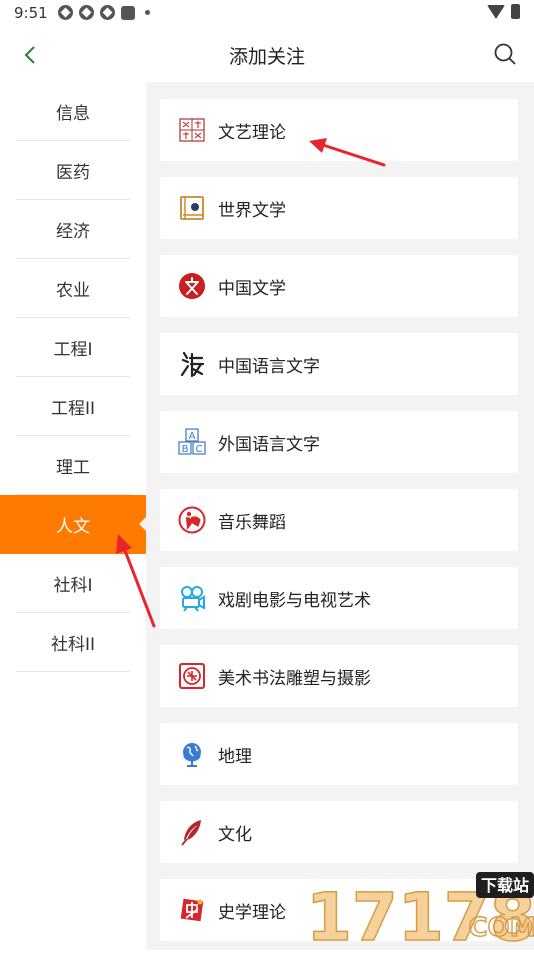 The width and height of the screenshot is (534, 954). Describe the element at coordinates (505, 885) in the screenshot. I see `watermark-site-text: 下载站` at that location.